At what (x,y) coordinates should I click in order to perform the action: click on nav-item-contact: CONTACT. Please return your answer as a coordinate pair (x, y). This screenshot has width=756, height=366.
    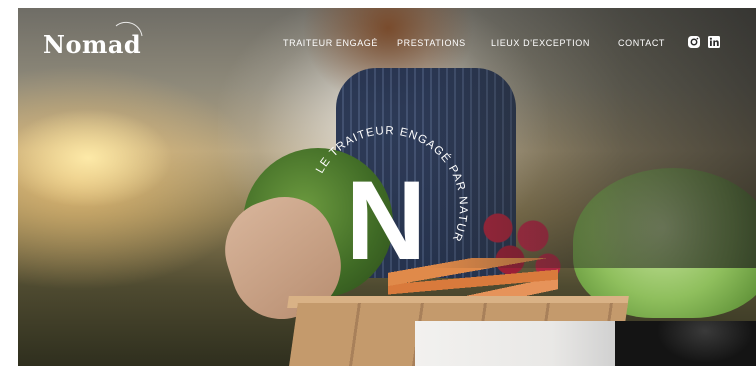
    Looking at the image, I should click on (641, 43).